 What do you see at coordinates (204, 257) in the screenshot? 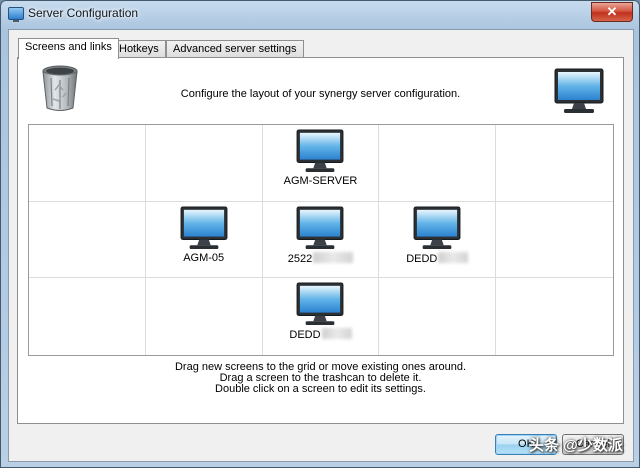
I see `screen-label: AGM-05` at bounding box center [204, 257].